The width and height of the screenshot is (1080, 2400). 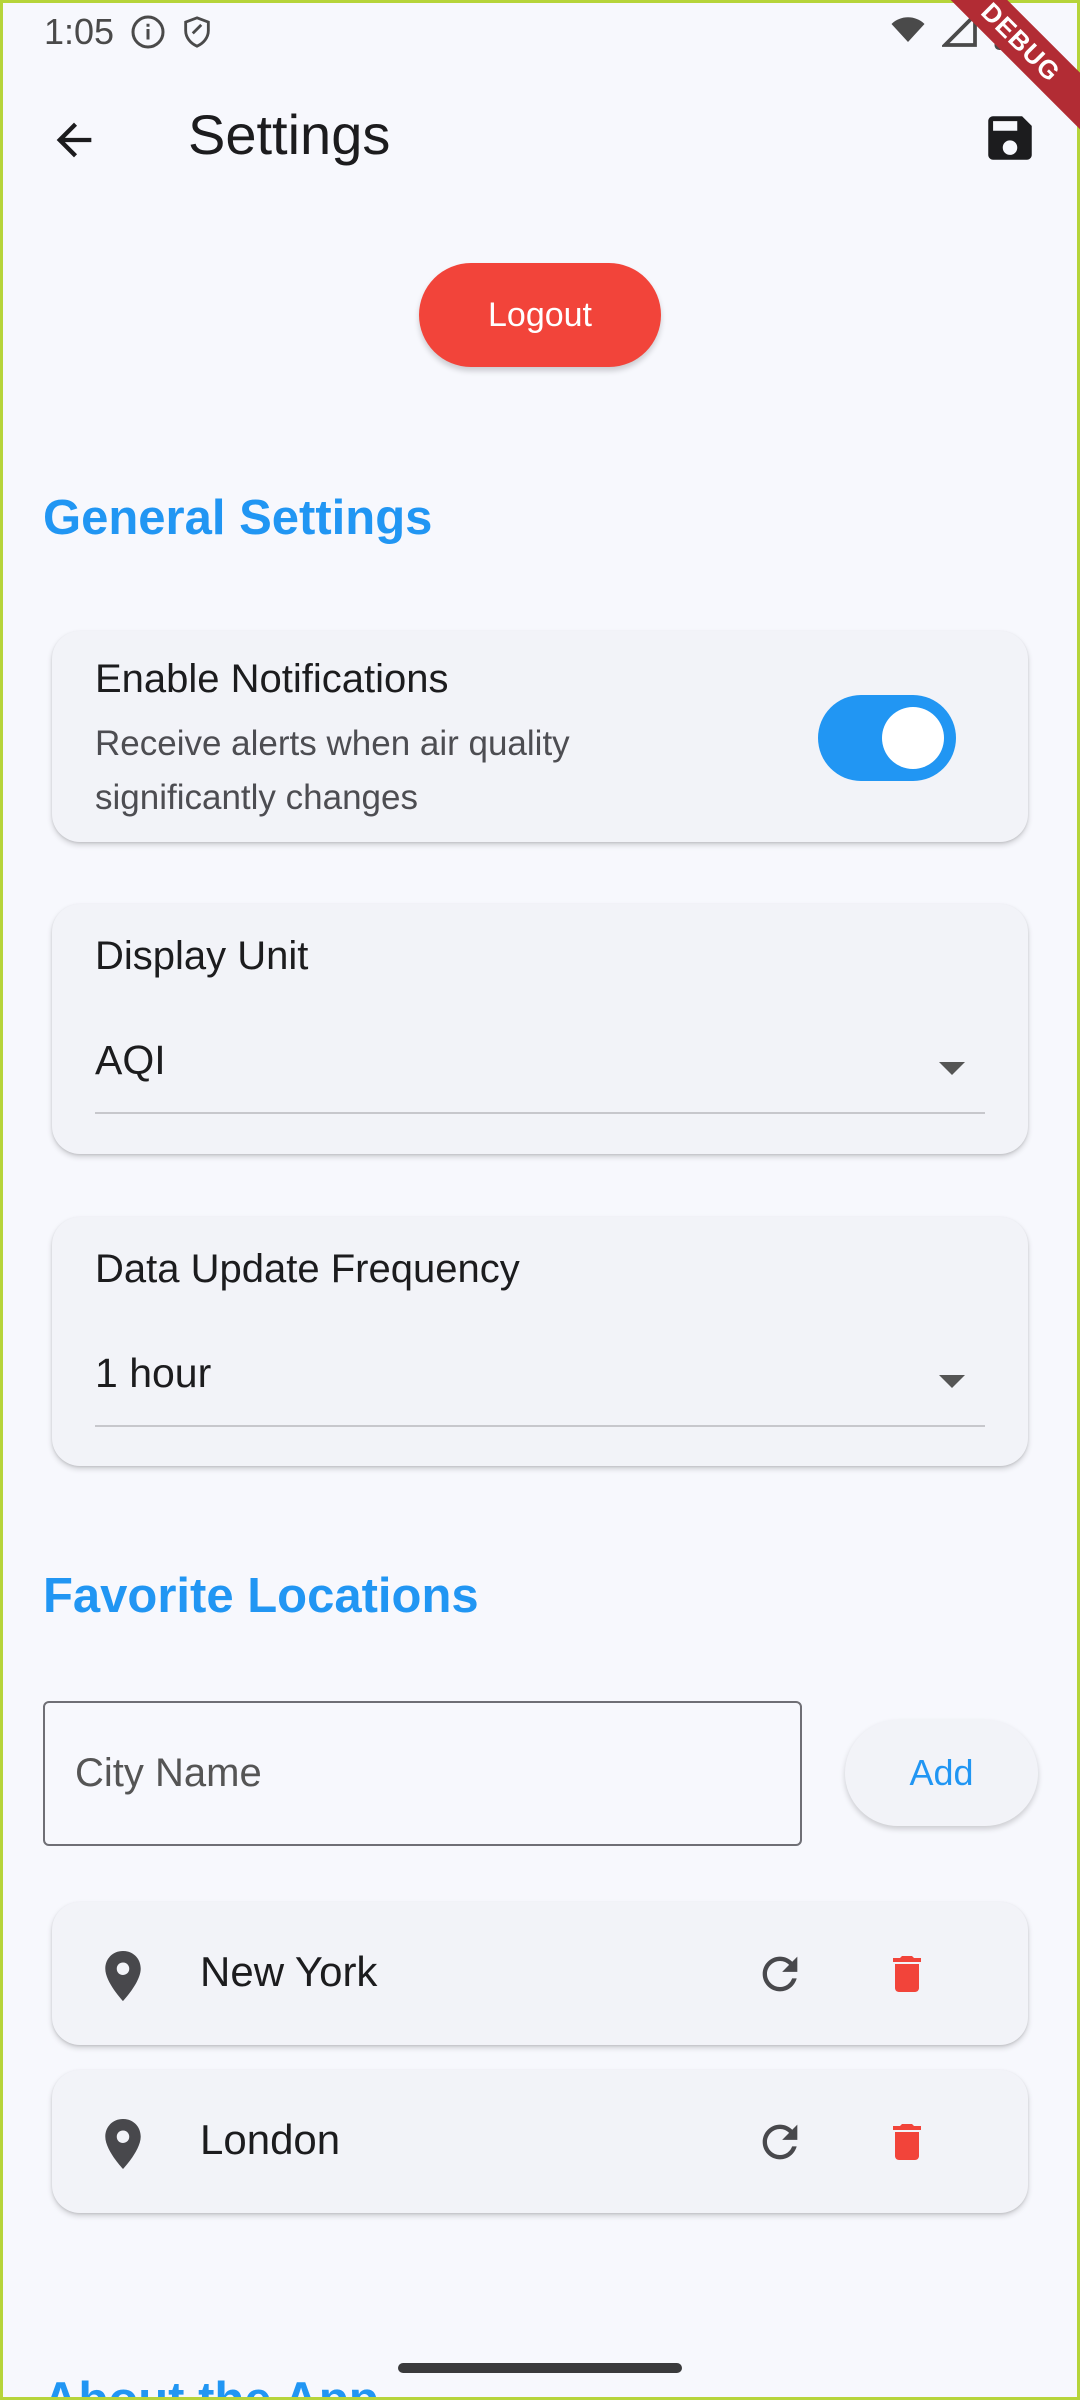 What do you see at coordinates (540, 315) in the screenshot?
I see `logout-button: Logout` at bounding box center [540, 315].